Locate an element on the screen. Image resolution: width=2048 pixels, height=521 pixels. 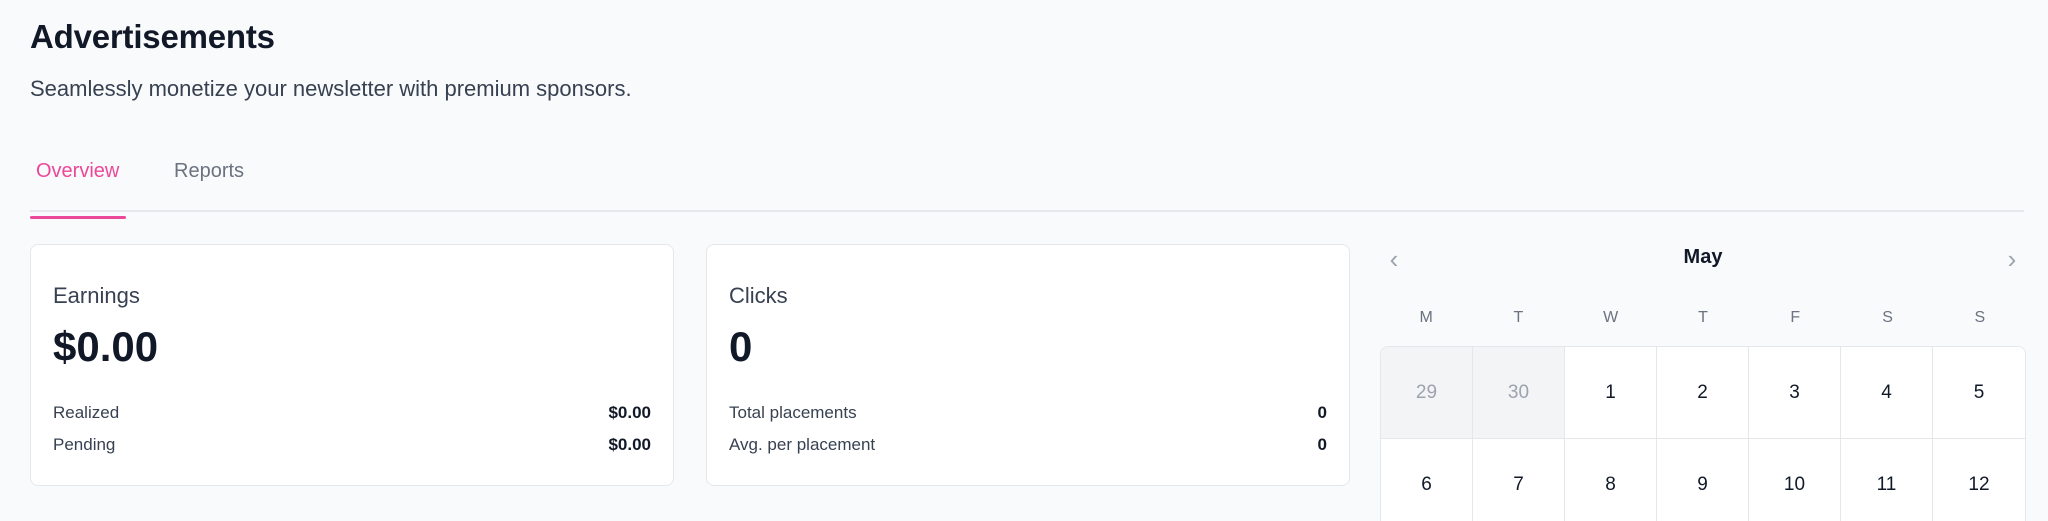
calendar-day: 11 is located at coordinates (1887, 480).